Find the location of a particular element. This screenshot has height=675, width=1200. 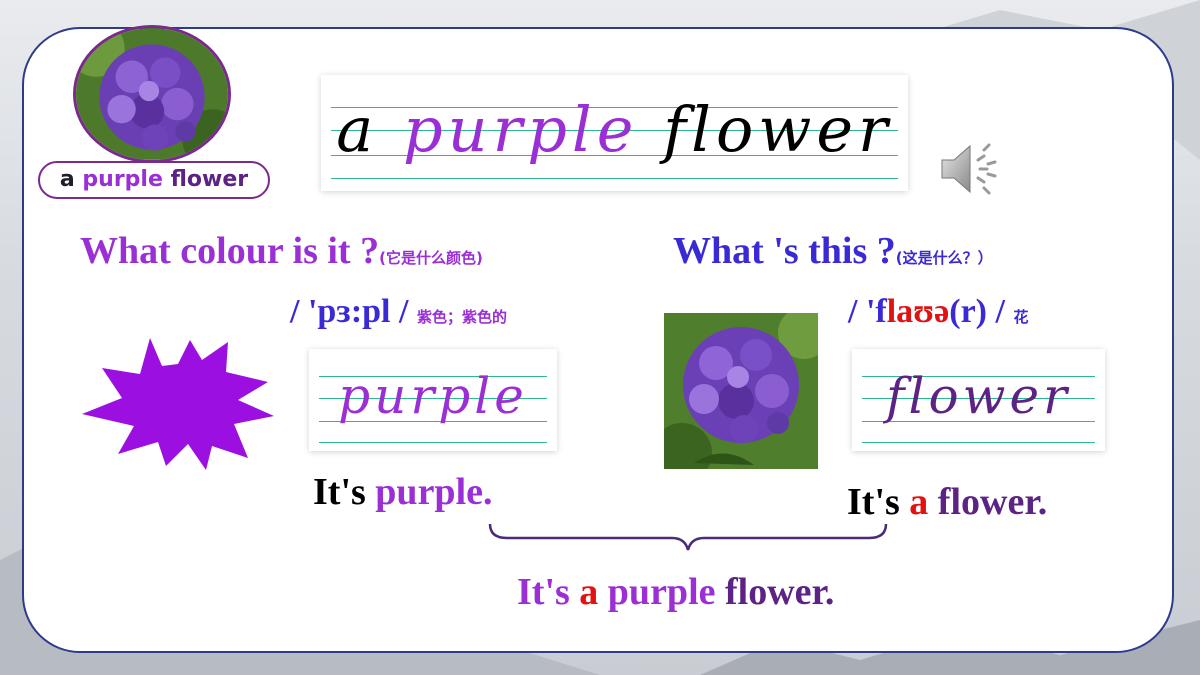

combined-flower: flower. is located at coordinates (780, 592).